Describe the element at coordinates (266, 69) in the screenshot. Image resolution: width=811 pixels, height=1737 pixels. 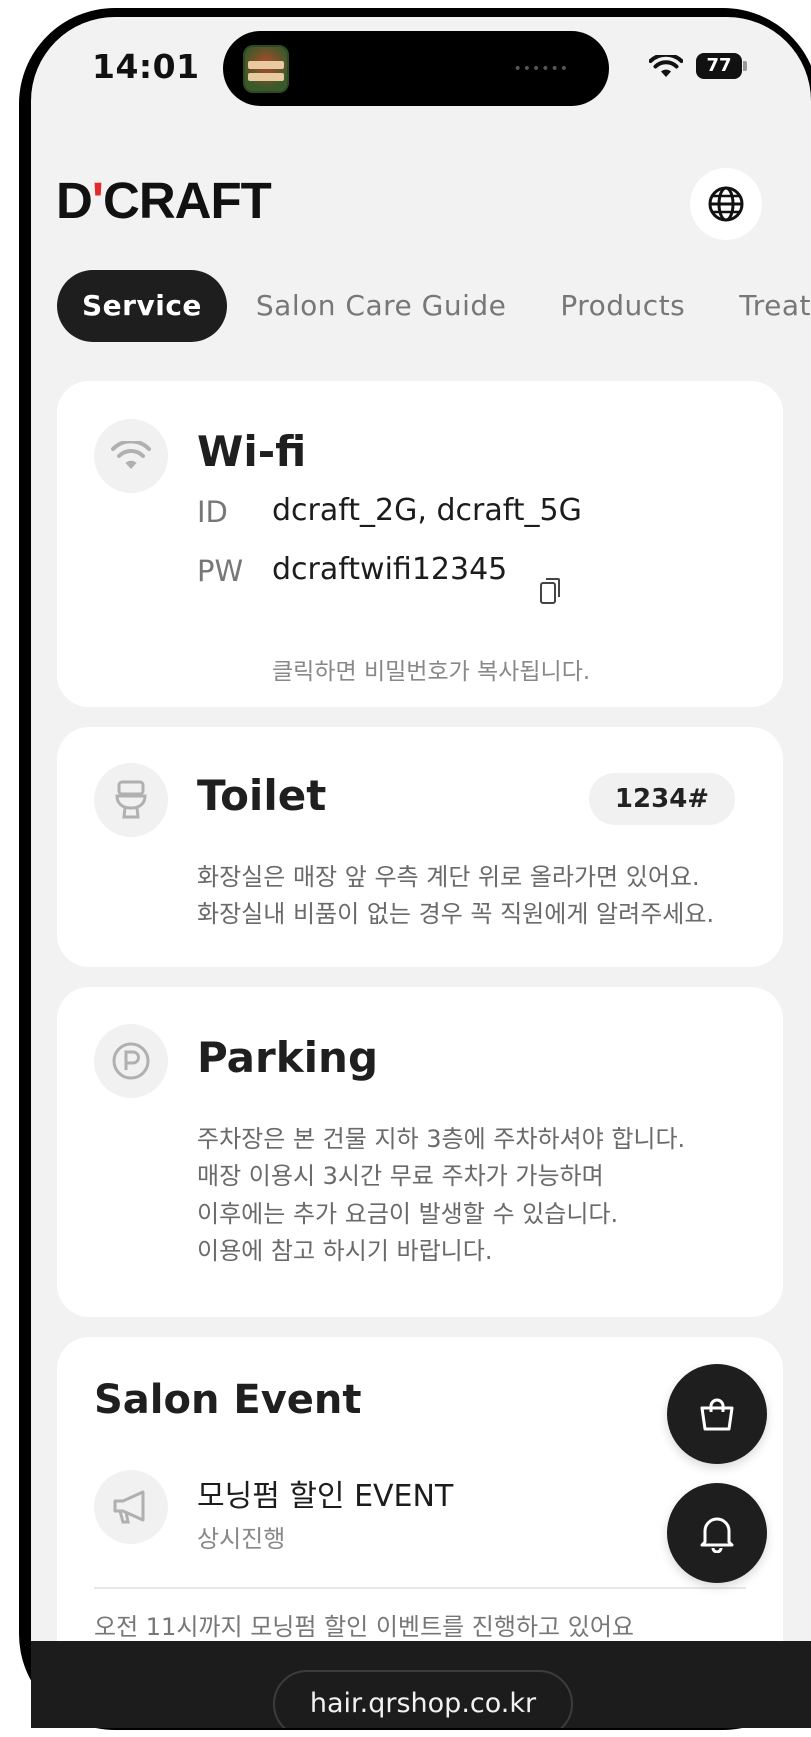
I see `app-thumbnail-icon` at that location.